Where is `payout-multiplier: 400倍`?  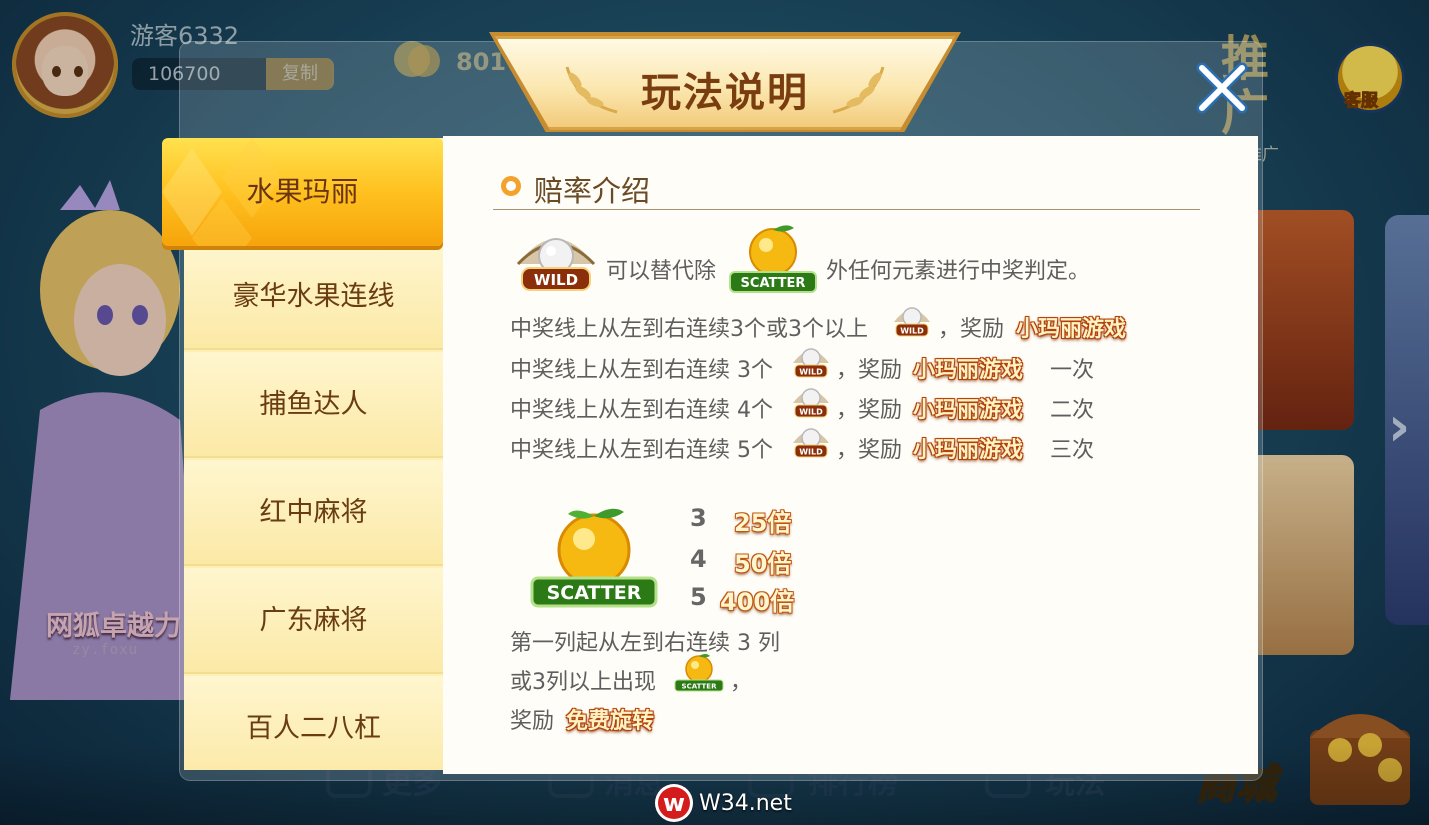 payout-multiplier: 400倍 is located at coordinates (757, 602).